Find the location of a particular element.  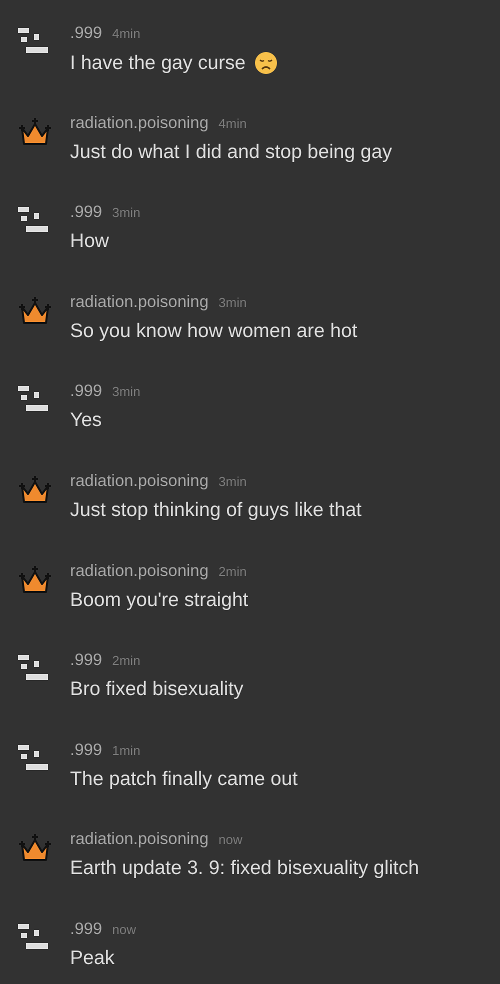

comment-text: Peak is located at coordinates (92, 958).